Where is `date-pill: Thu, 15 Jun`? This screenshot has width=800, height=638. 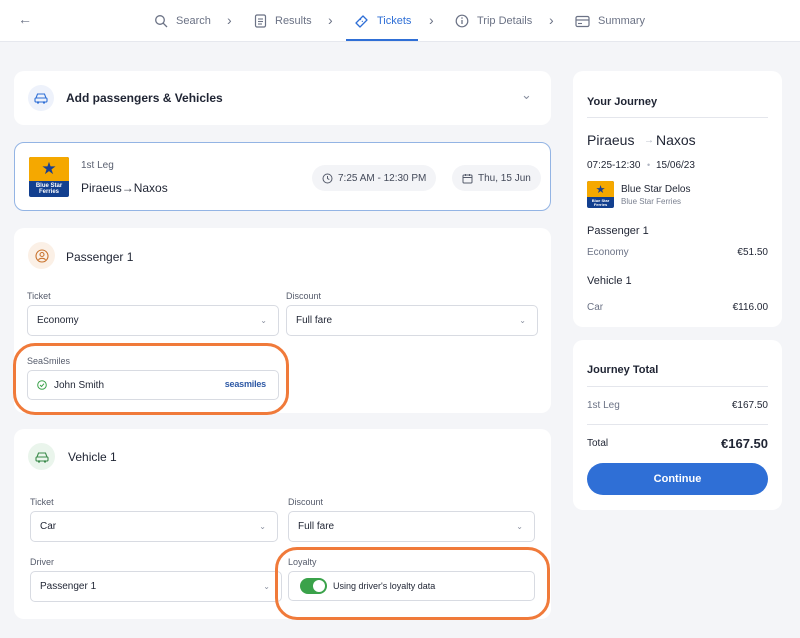 date-pill: Thu, 15 Jun is located at coordinates (496, 178).